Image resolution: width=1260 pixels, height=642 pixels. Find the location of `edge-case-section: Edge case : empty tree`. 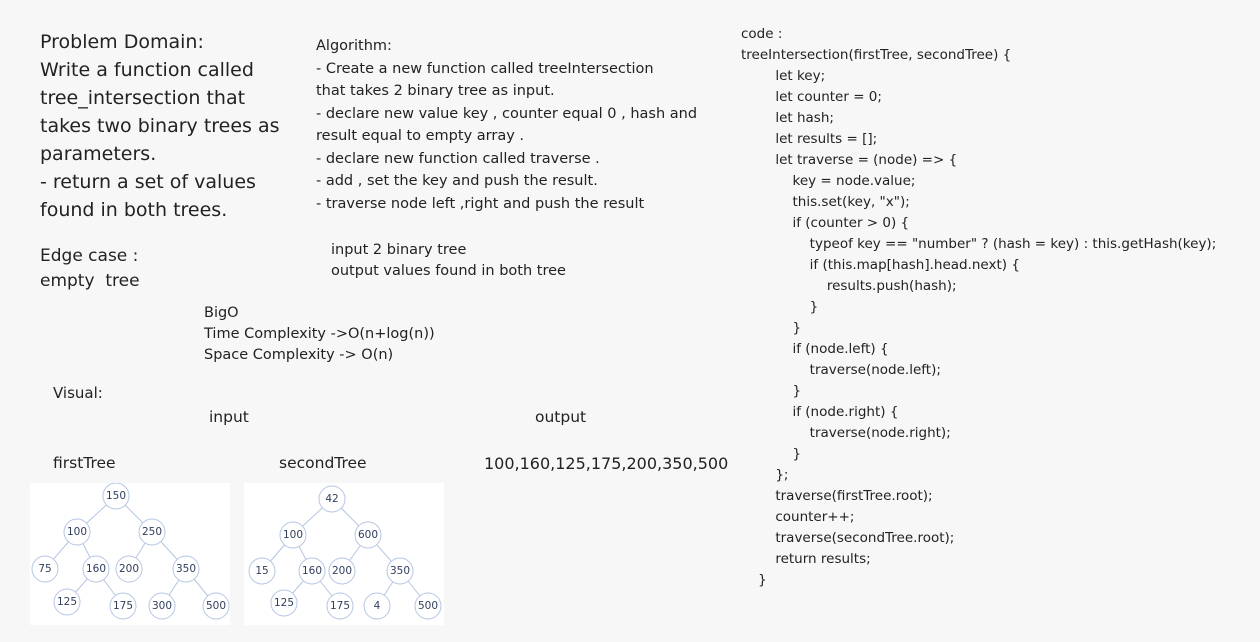

edge-case-section: Edge case : empty tree is located at coordinates (90, 269).